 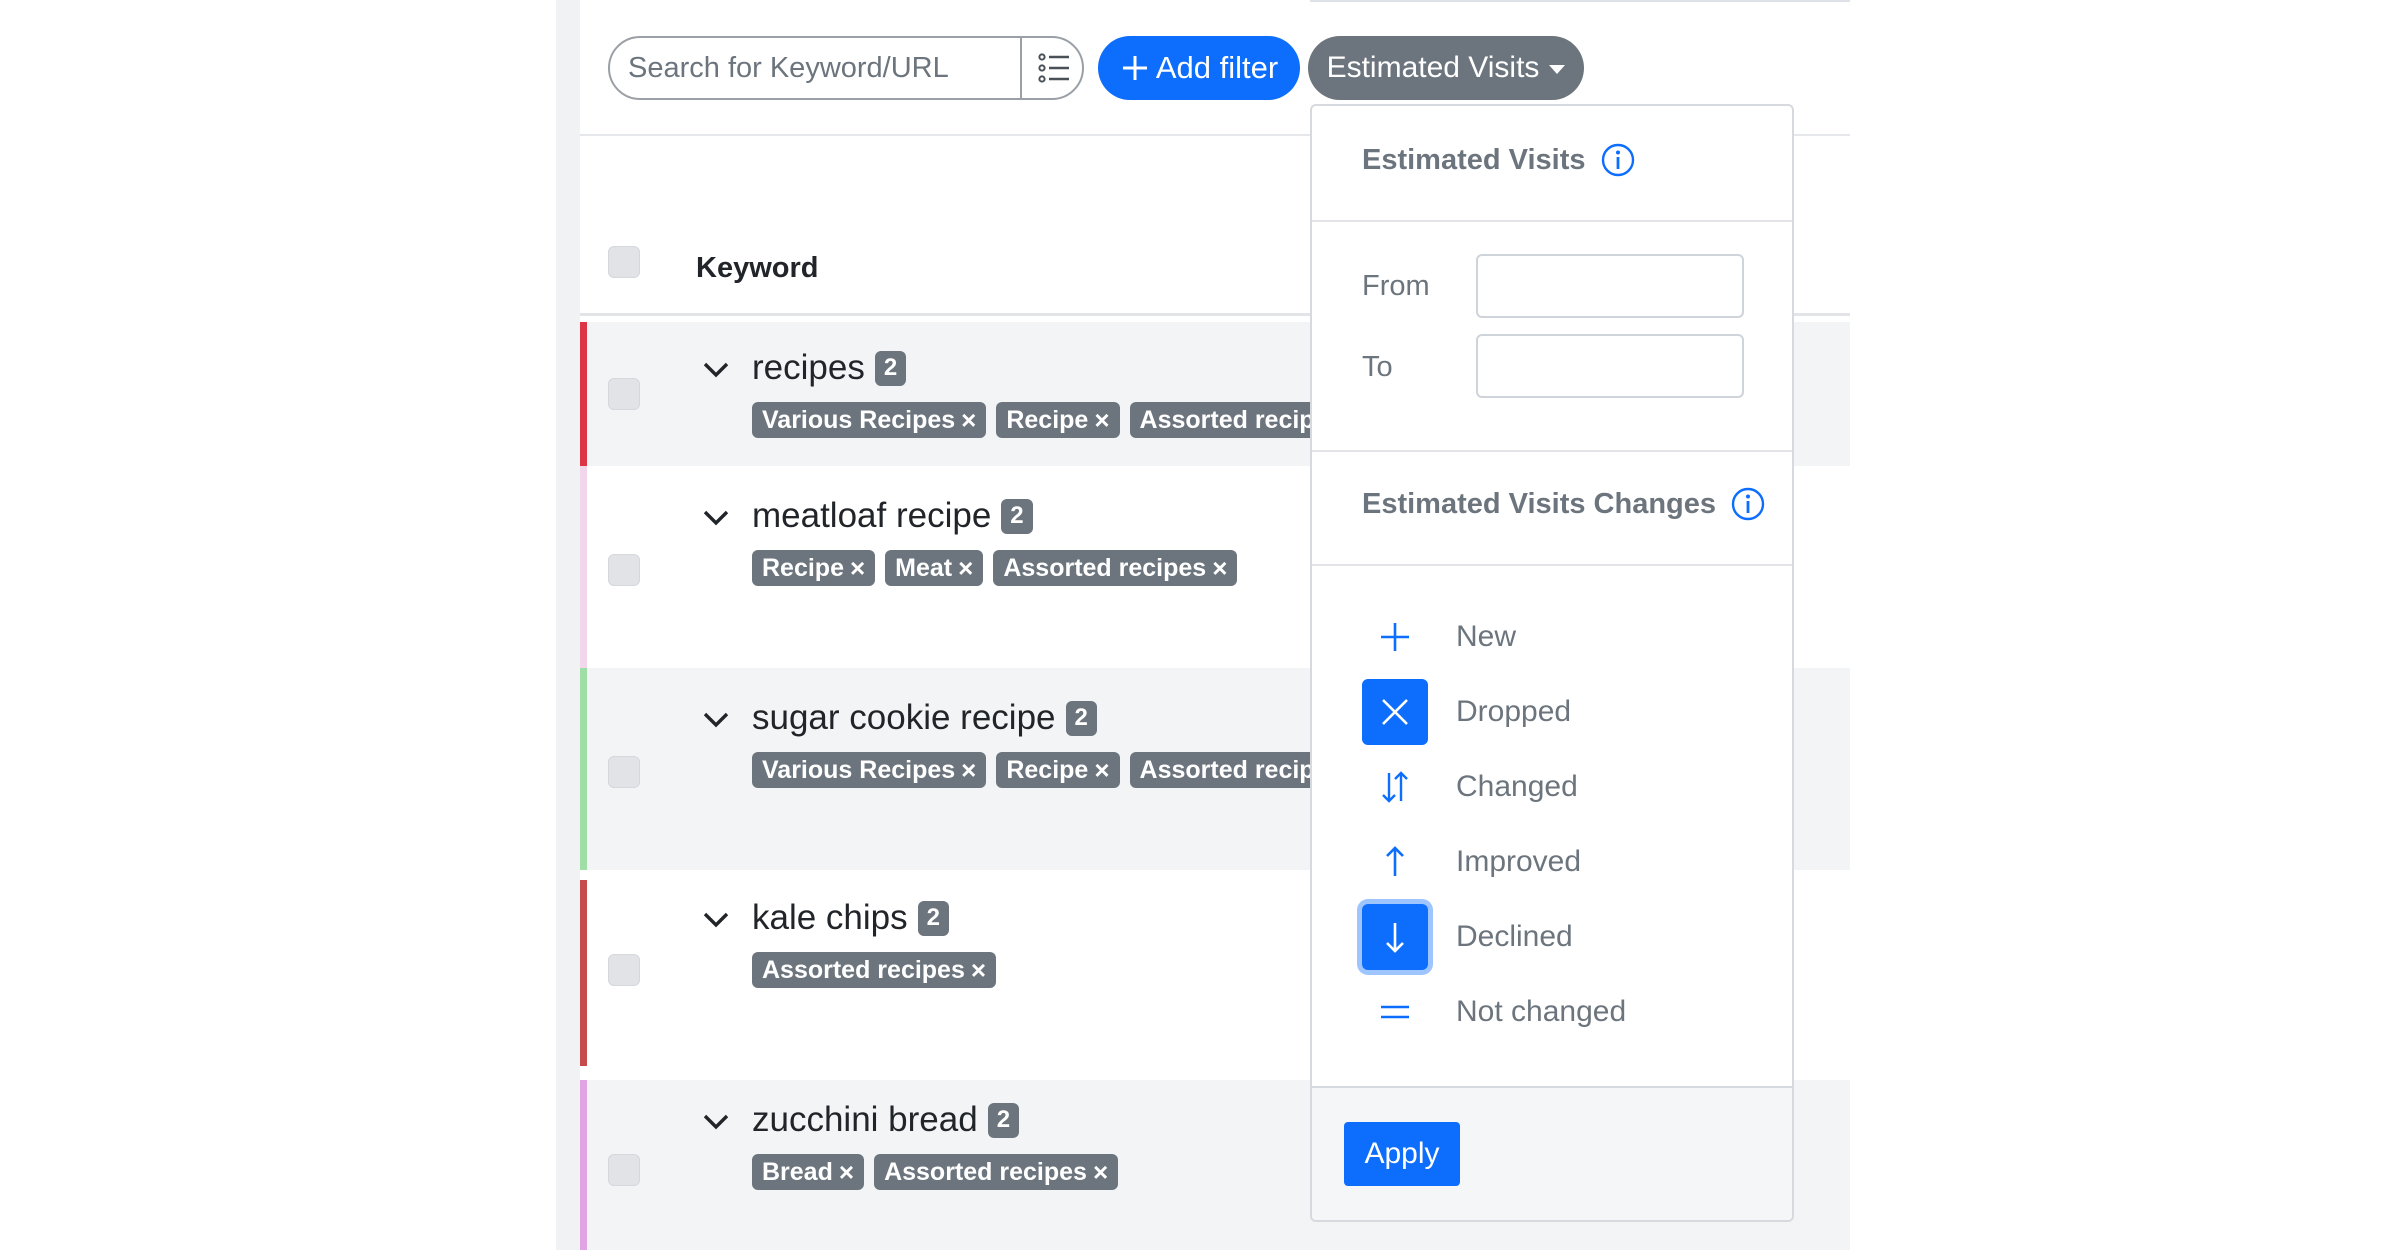 I want to click on option-label: Dropped, so click(x=1514, y=711).